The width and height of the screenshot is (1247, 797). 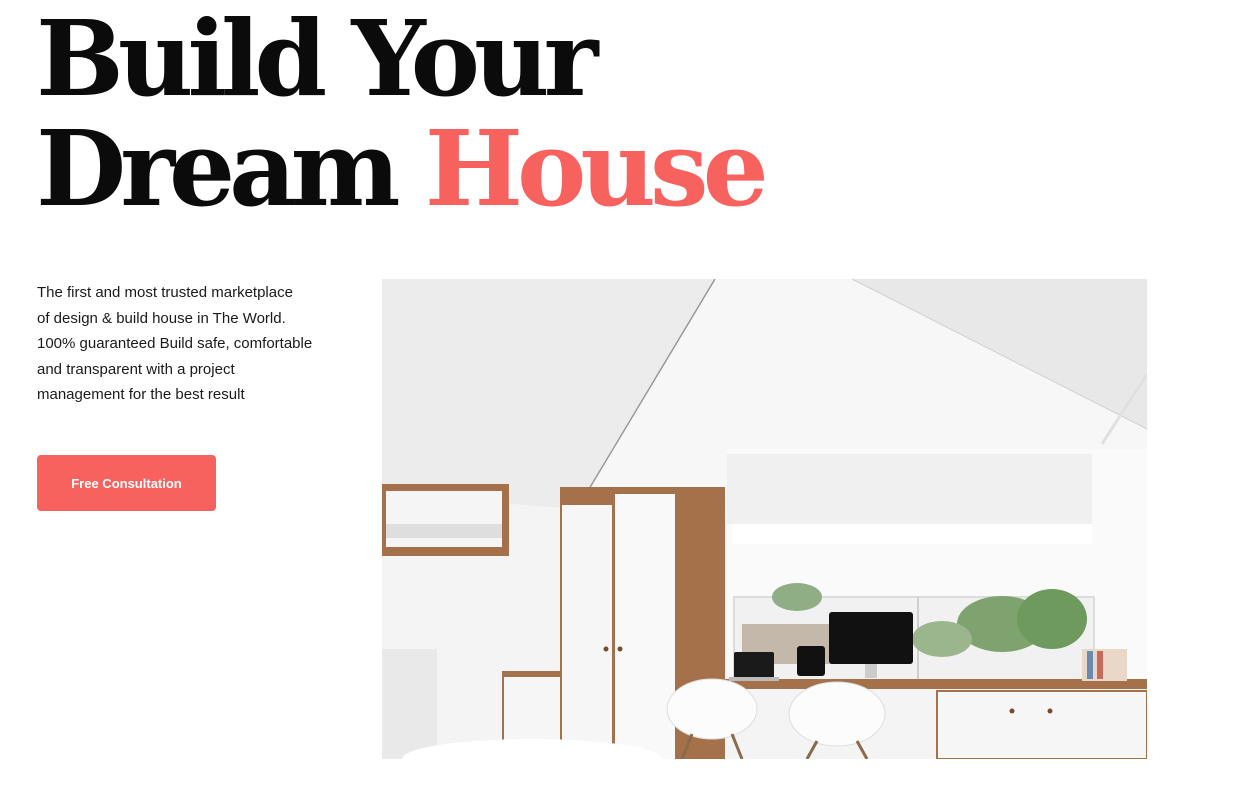 I want to click on hero-title-dream: Dream, so click(x=218, y=168).